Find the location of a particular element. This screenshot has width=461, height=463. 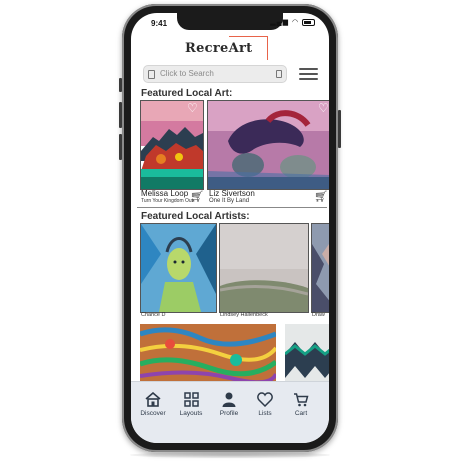

app-logo: RecreArt is located at coordinates (219, 48).